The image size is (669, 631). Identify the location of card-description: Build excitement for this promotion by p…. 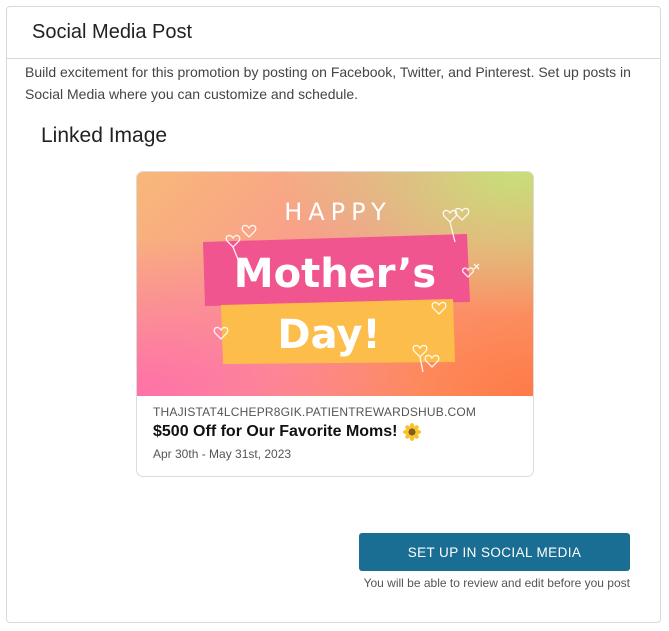
(328, 83).